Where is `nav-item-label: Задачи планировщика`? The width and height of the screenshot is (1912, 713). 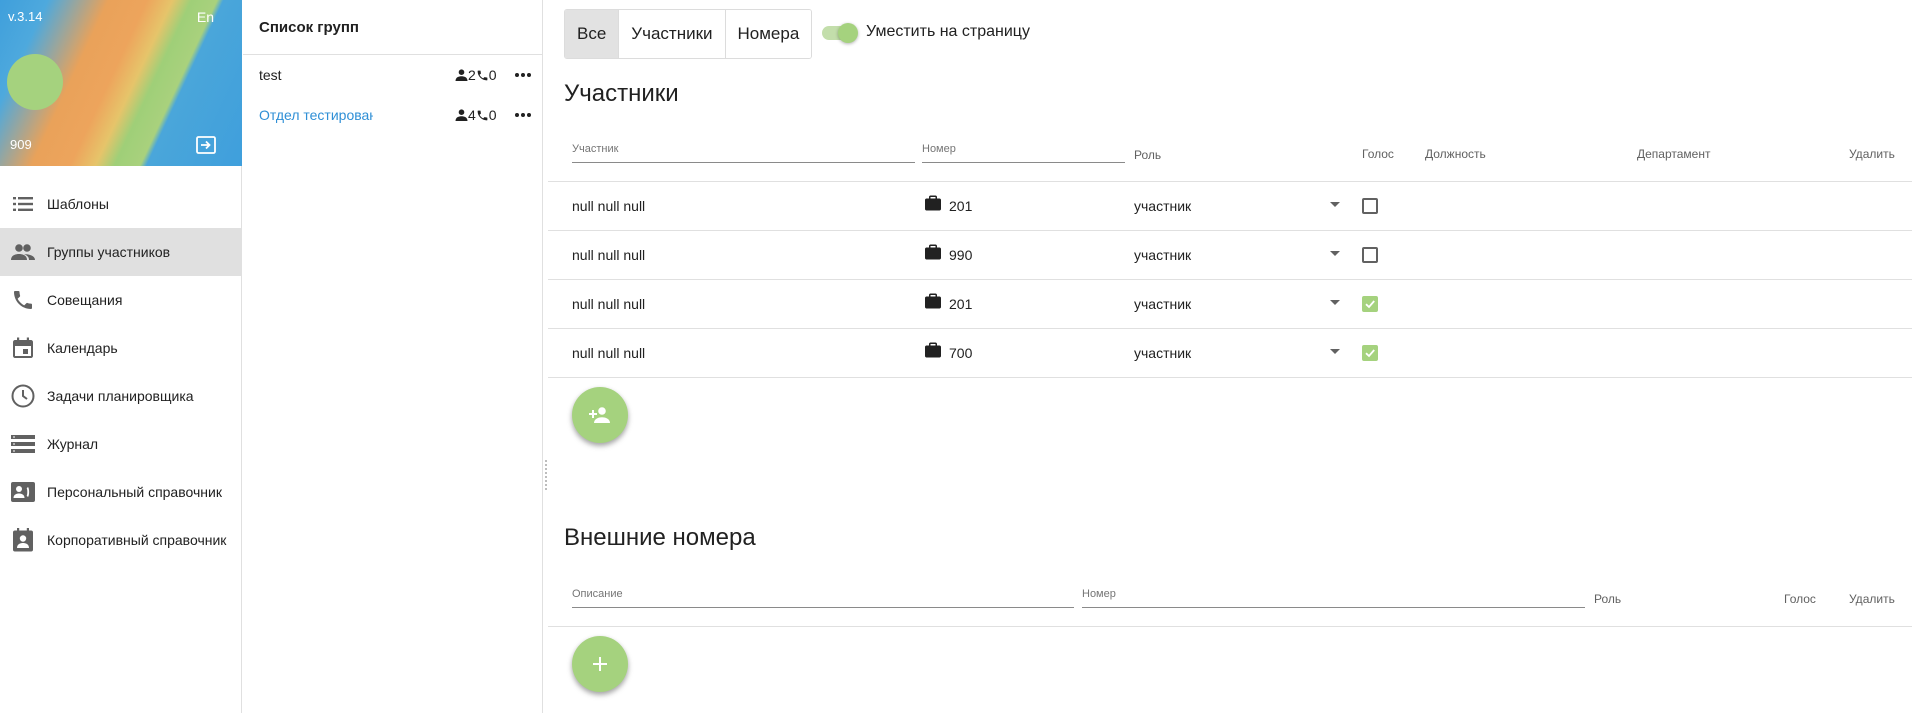
nav-item-label: Задачи планировщика is located at coordinates (120, 396).